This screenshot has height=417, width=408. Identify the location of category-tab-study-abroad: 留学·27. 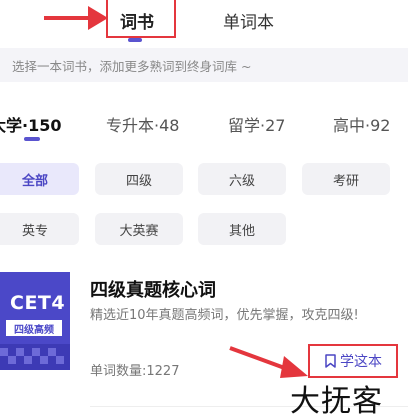
(256, 124).